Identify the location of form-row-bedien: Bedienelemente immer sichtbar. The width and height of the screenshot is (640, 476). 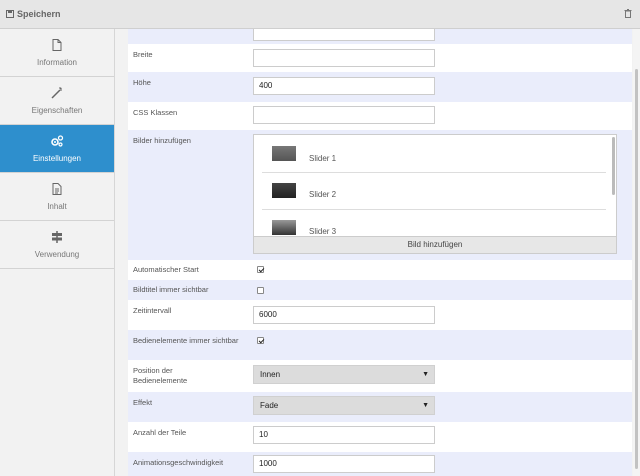
(380, 345).